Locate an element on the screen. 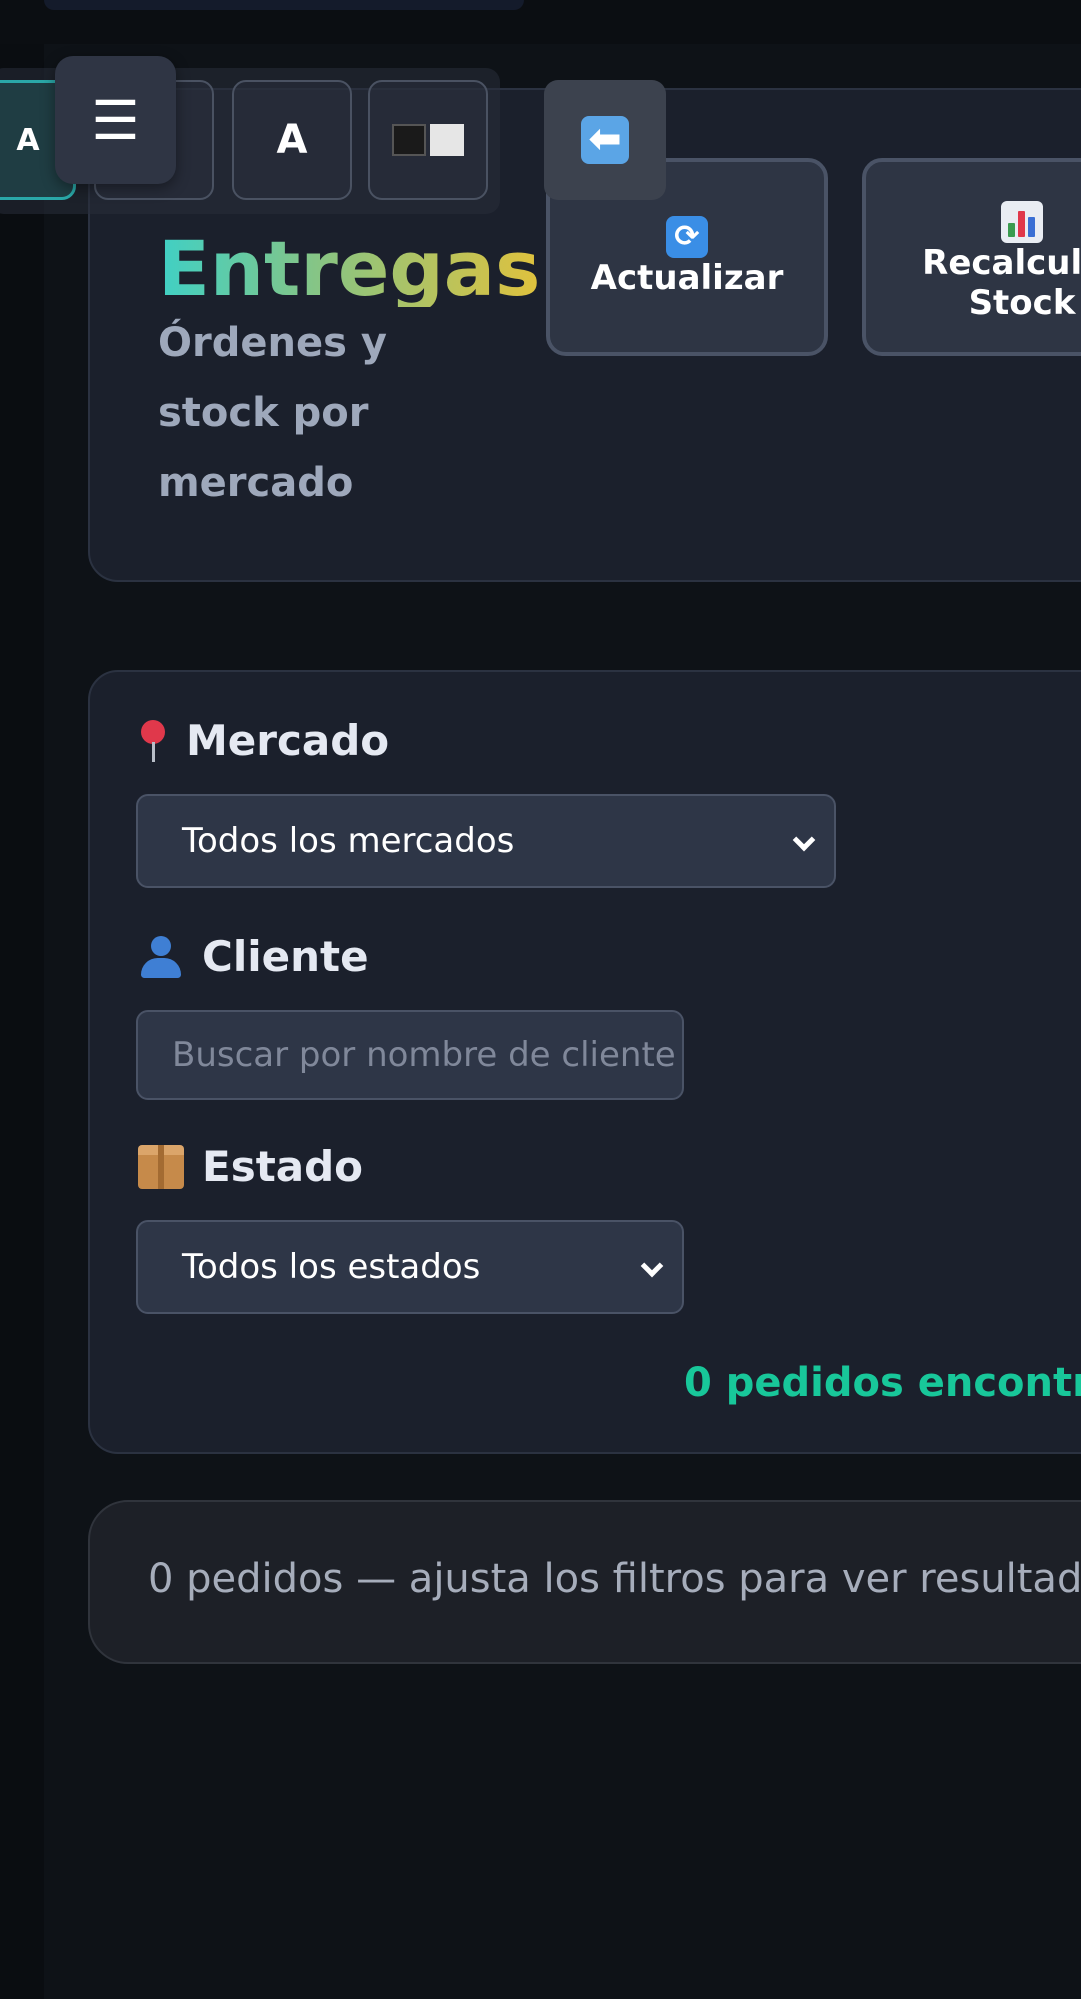  hamburger-icon: ☰ is located at coordinates (115, 120).